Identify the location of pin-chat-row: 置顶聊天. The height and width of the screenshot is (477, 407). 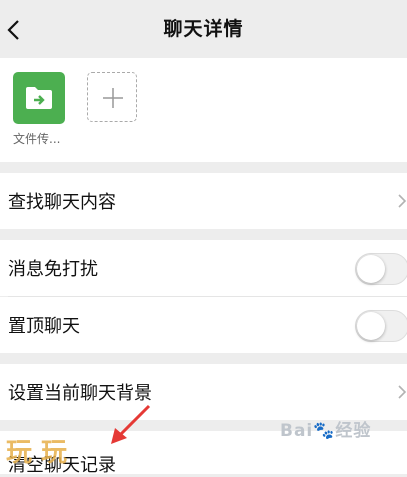
(203, 325).